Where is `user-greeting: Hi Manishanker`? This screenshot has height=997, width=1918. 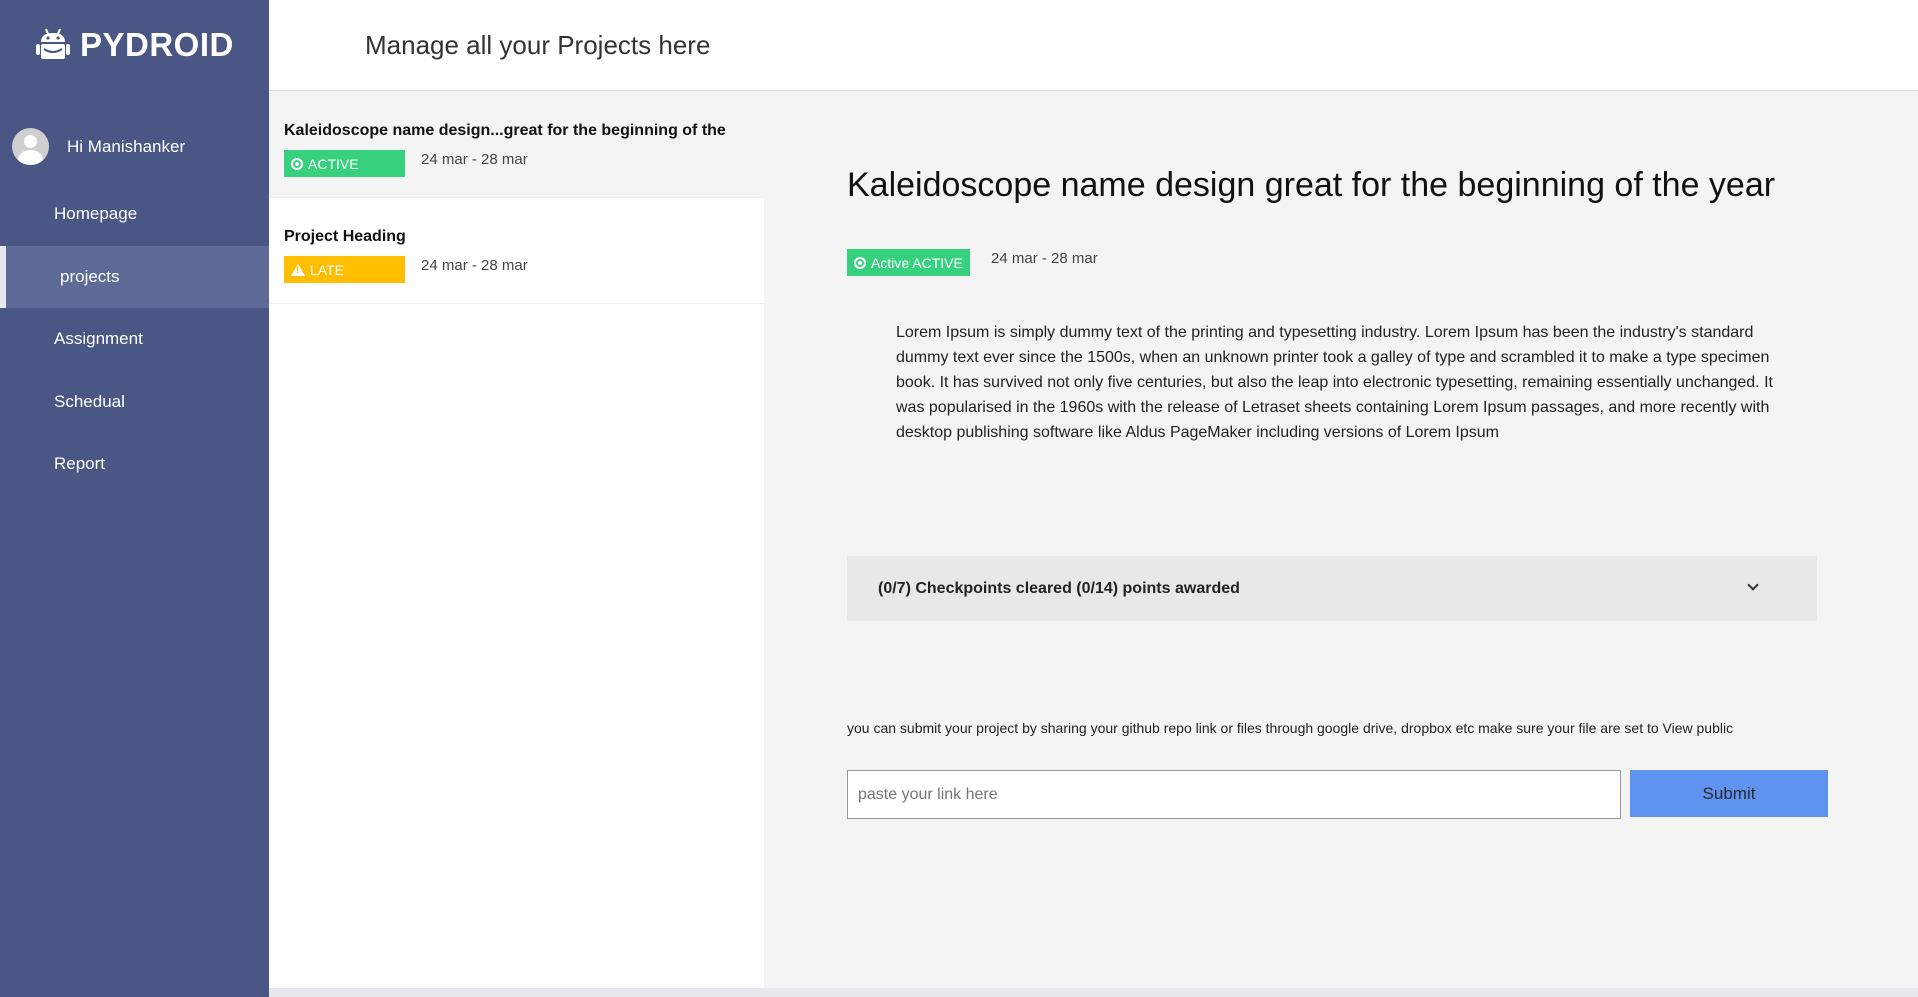
user-greeting: Hi Manishanker is located at coordinates (126, 146).